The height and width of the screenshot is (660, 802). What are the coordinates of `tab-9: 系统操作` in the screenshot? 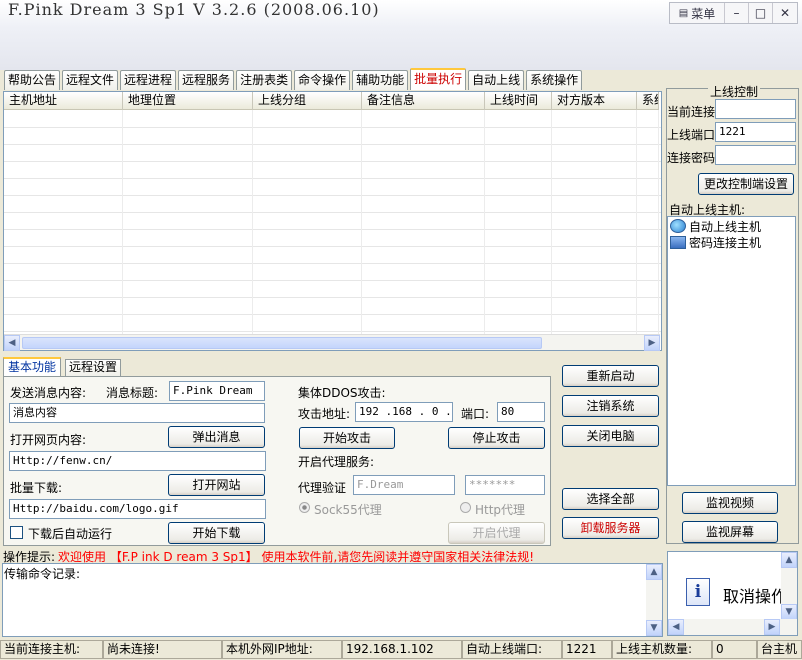 It's located at (554, 80).